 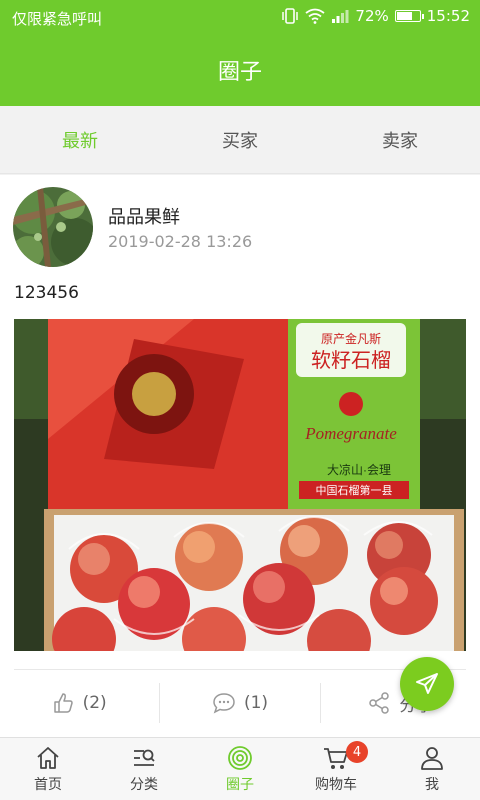 I want to click on compose-post-button, so click(x=427, y=684).